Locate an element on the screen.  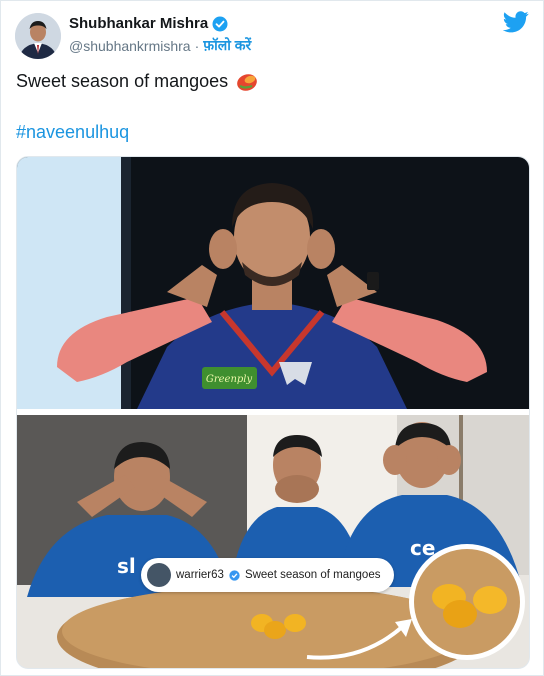
overlay-caption: warrier63 Sweet season of mangoes is located at coordinates (268, 575).